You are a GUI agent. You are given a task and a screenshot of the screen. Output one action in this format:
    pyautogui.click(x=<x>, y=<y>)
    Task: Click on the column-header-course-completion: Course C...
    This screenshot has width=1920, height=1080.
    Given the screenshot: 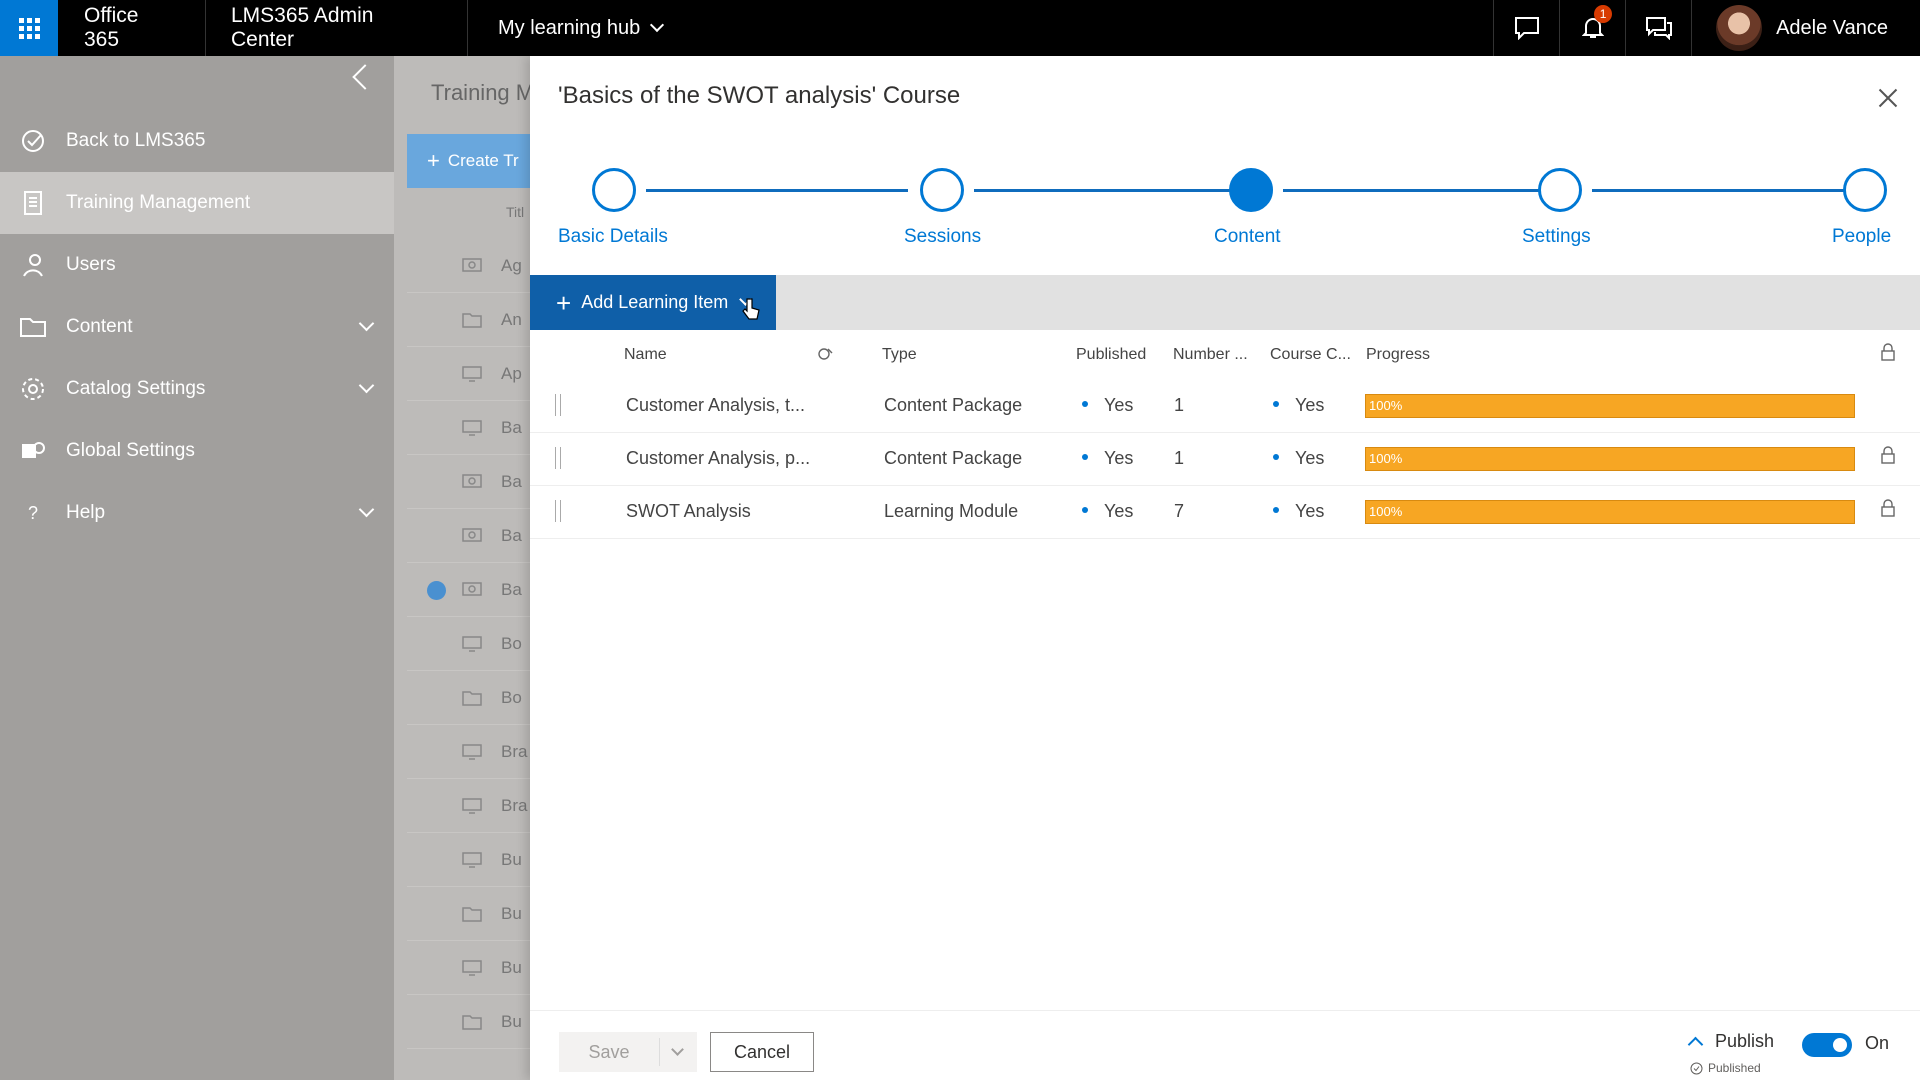 What is the action you would take?
    pyautogui.click(x=1310, y=355)
    